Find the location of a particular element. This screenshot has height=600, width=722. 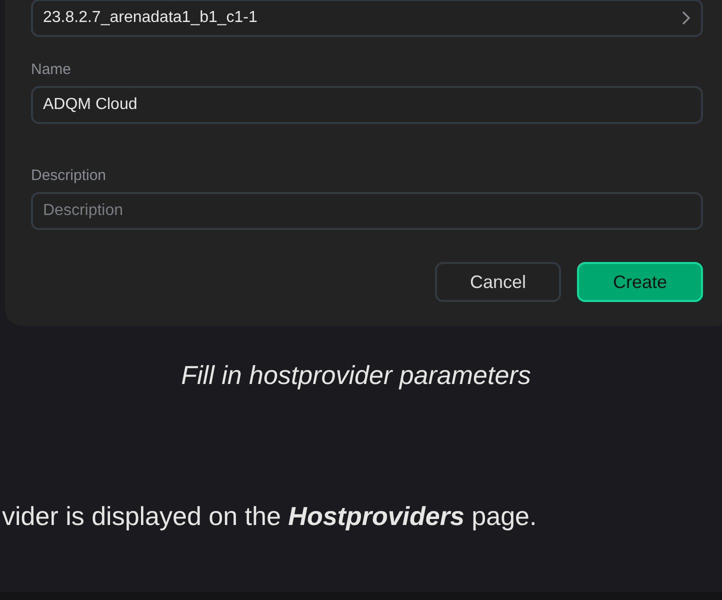

body-text: vider is displayed on the Hostproviders page. is located at coordinates (270, 516).